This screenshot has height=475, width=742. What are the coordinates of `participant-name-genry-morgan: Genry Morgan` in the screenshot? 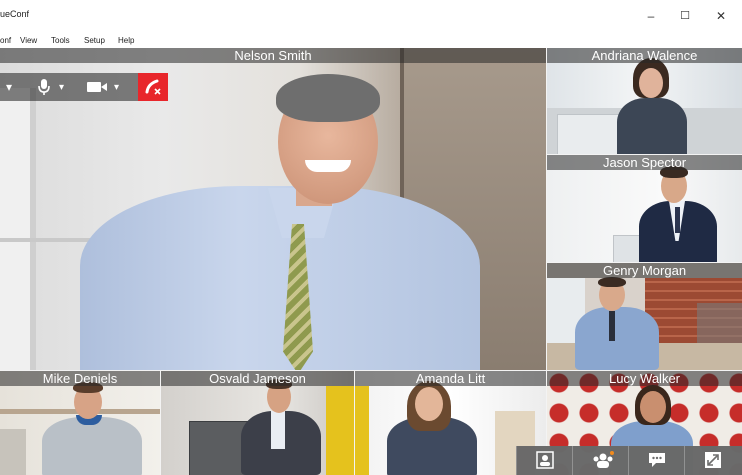 It's located at (644, 270).